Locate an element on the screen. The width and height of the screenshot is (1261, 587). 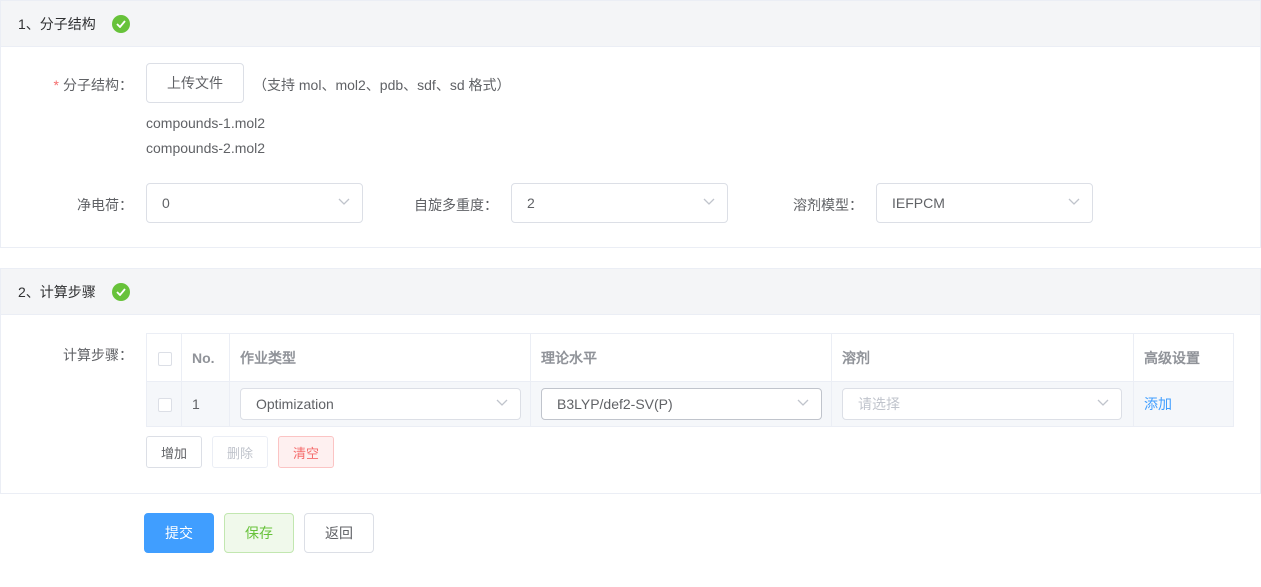
section-title: 1、分子结构 is located at coordinates (57, 23).